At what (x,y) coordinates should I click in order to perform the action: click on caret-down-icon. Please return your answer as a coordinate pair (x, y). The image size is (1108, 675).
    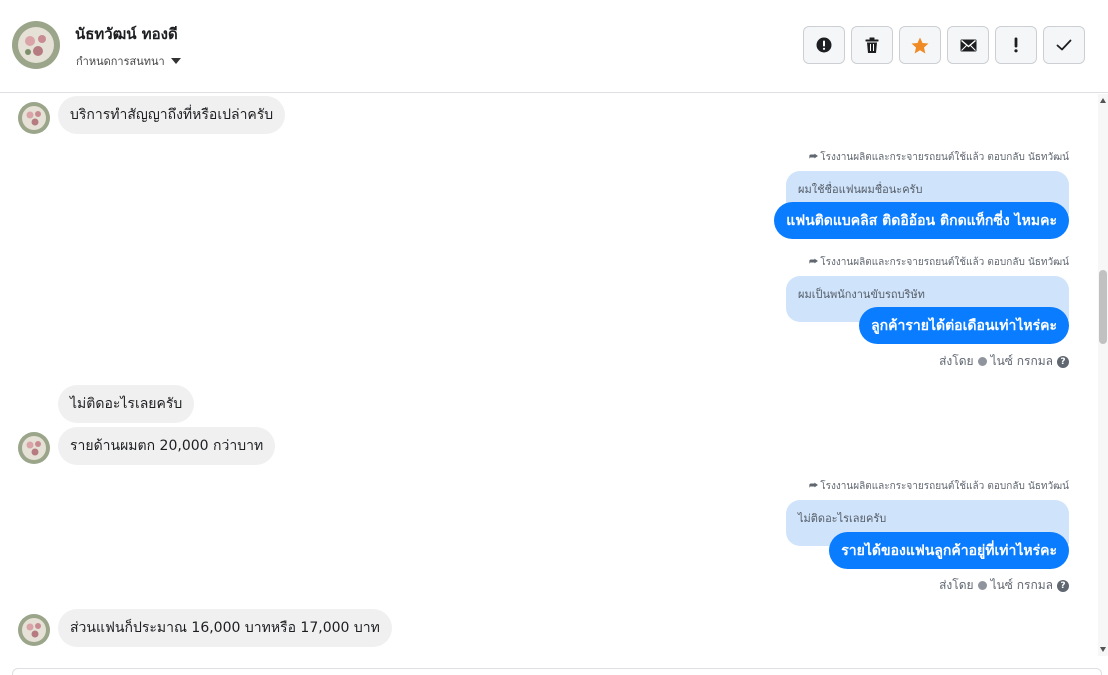
    Looking at the image, I should click on (175, 61).